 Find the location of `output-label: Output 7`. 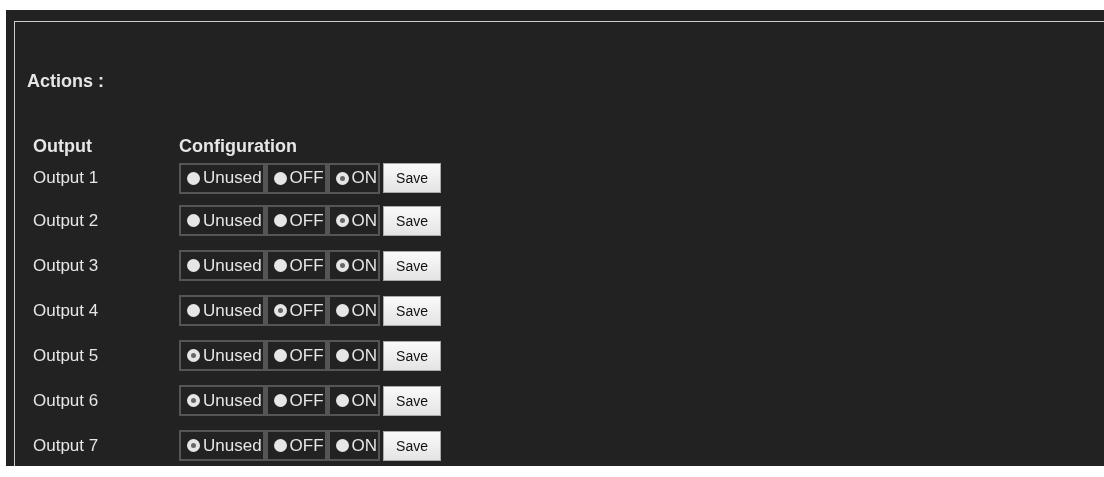

output-label: Output 7 is located at coordinates (66, 446).